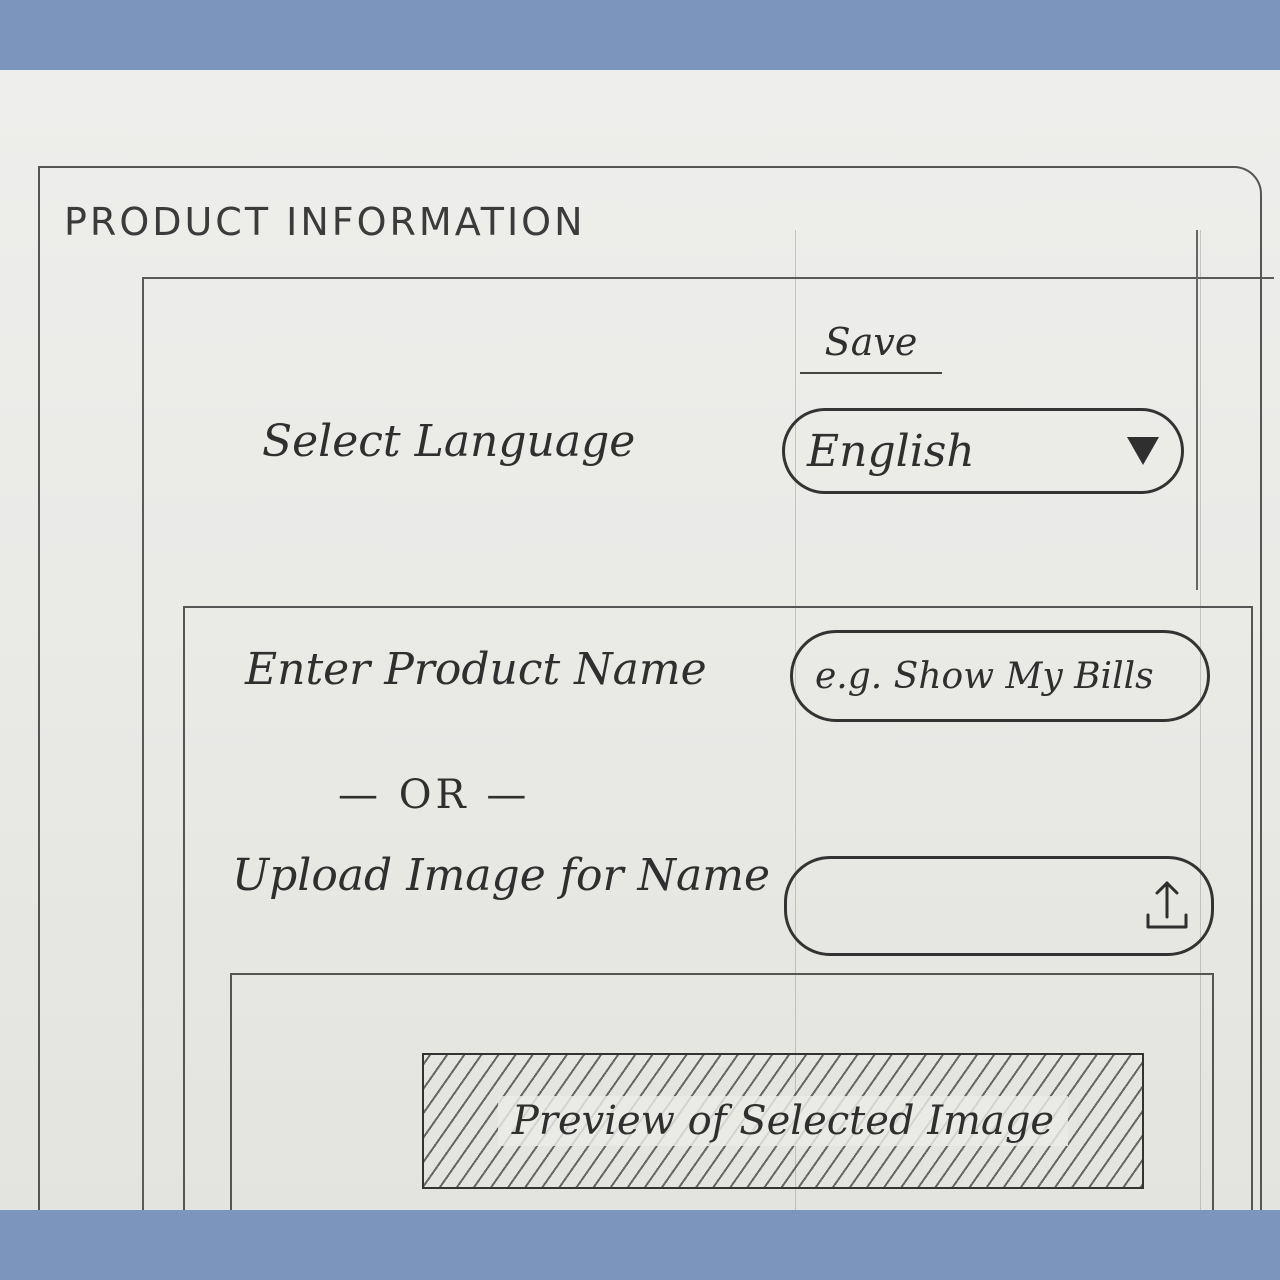 The width and height of the screenshot is (1280, 1280). What do you see at coordinates (1167, 906) in the screenshot?
I see `upload-icon` at bounding box center [1167, 906].